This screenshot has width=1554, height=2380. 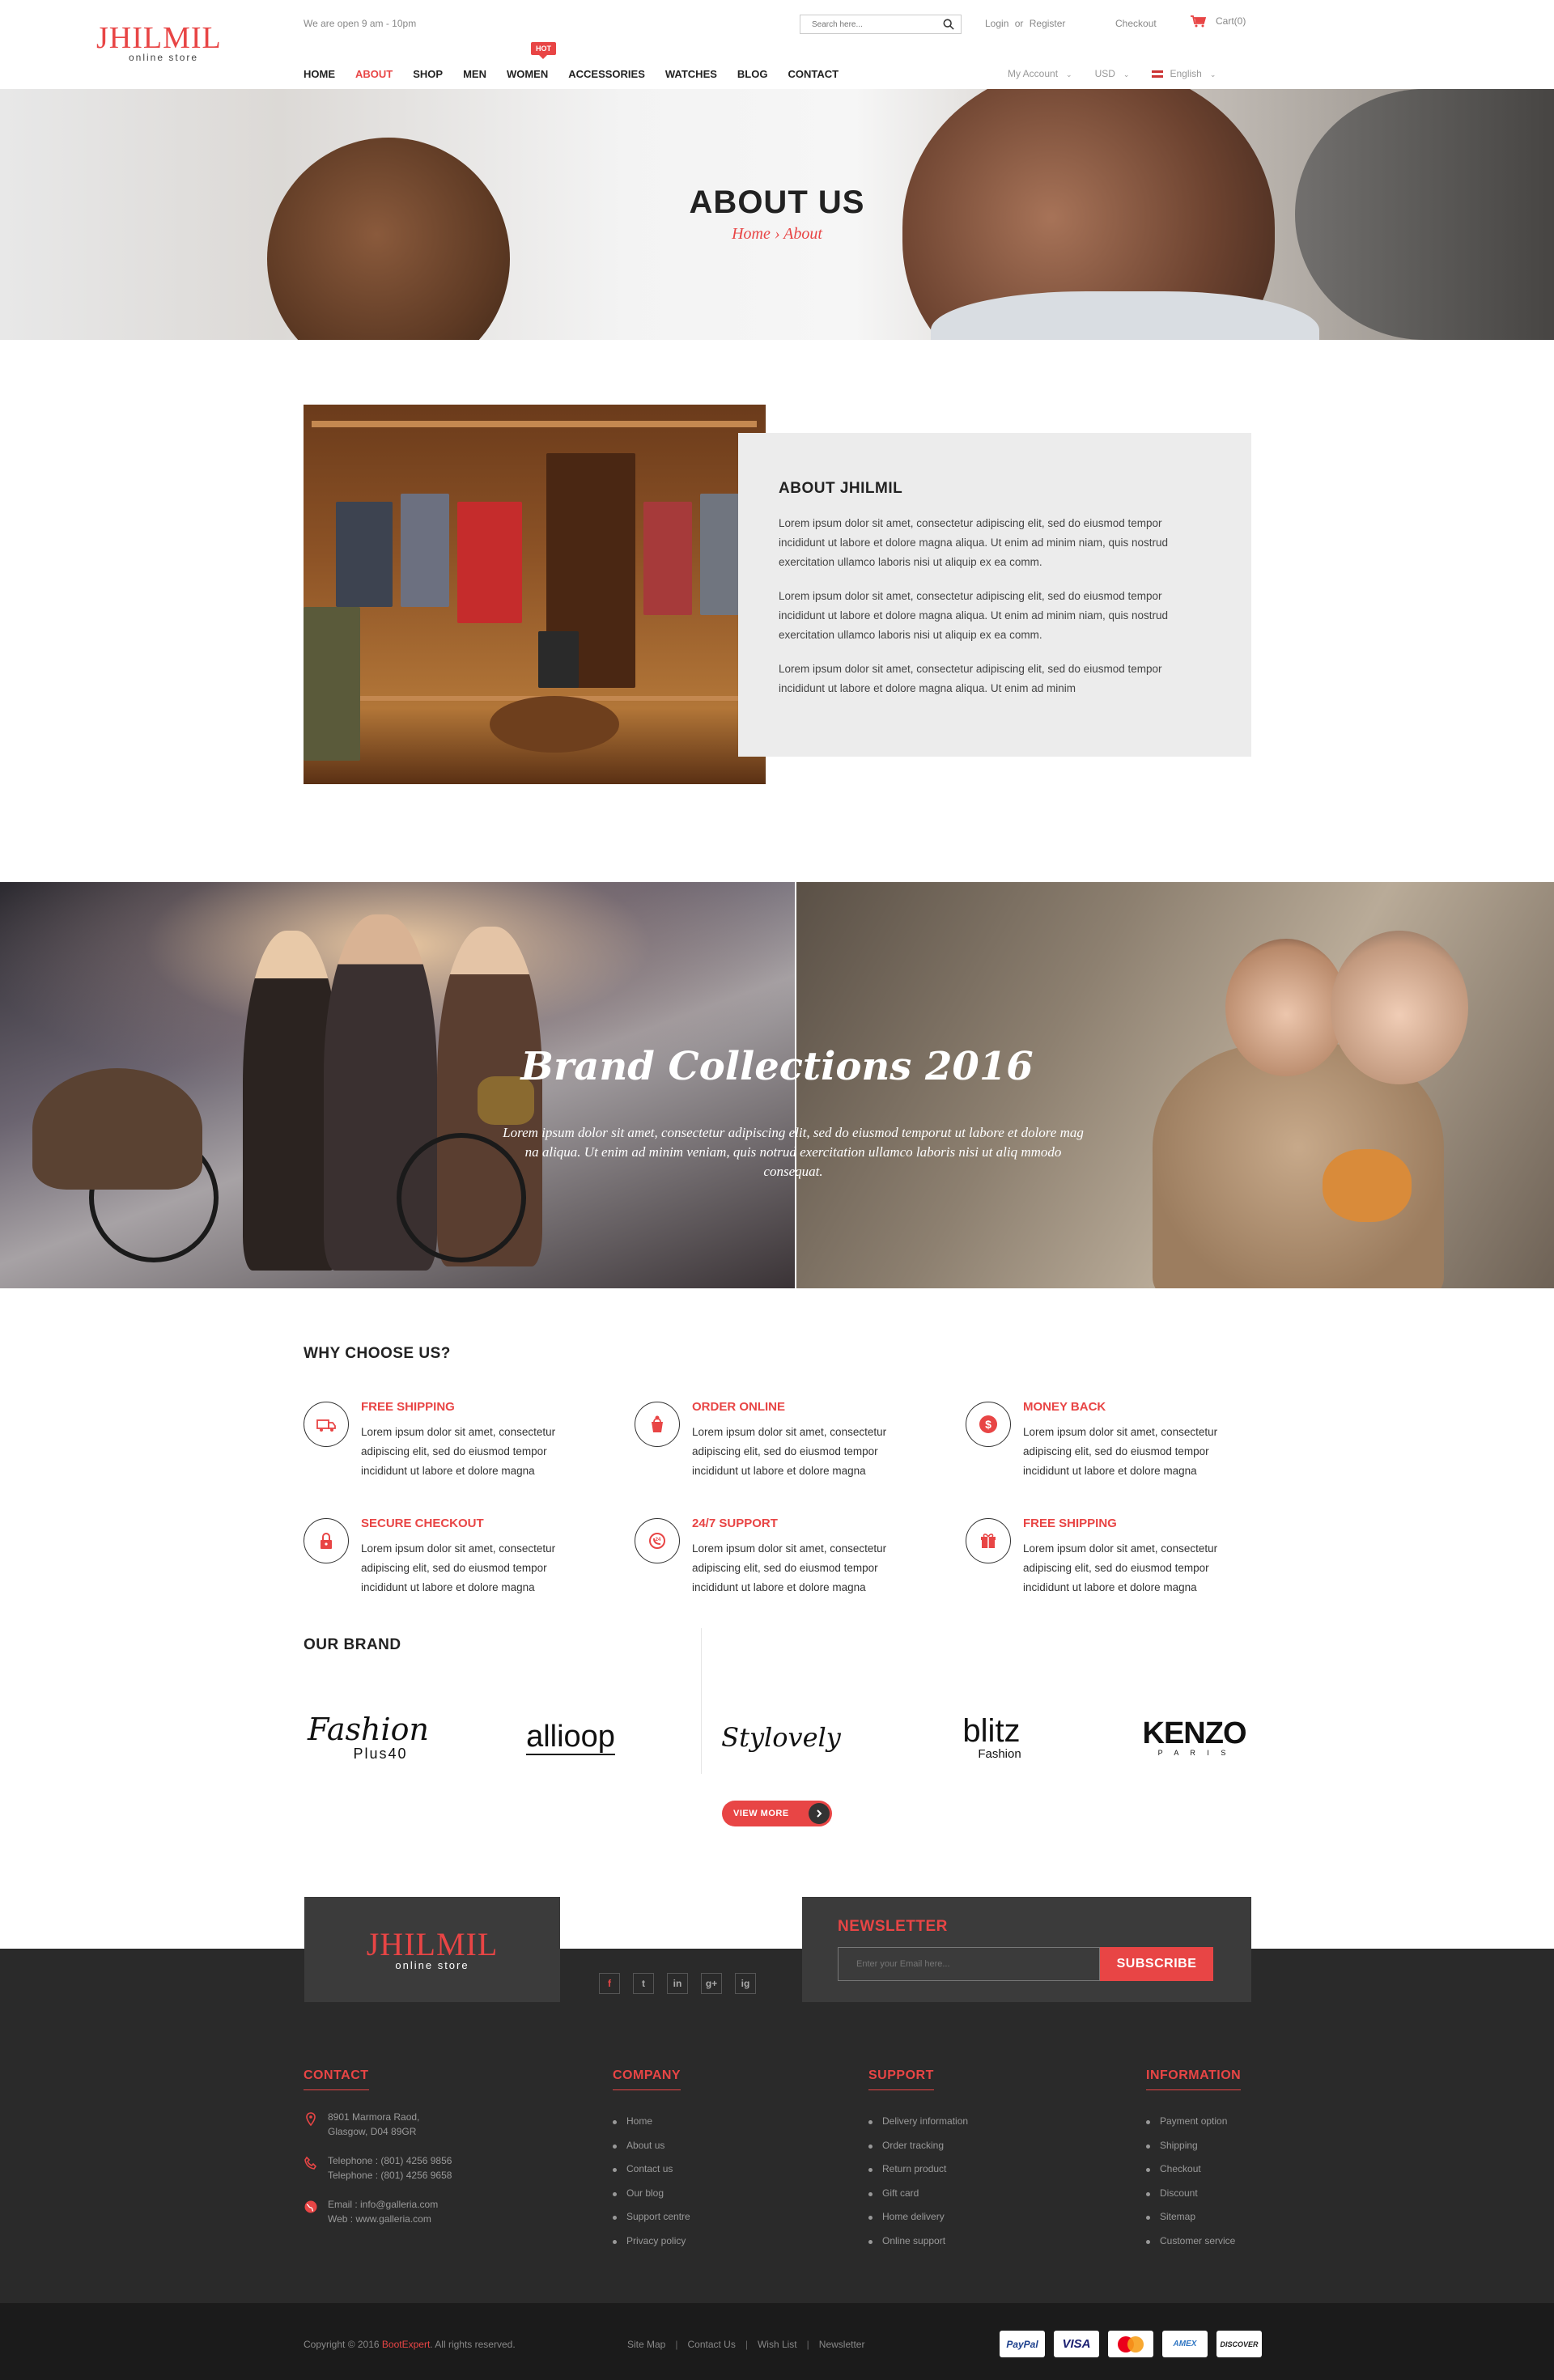 What do you see at coordinates (1025, 23) in the screenshot?
I see `login-area: Login or Register` at bounding box center [1025, 23].